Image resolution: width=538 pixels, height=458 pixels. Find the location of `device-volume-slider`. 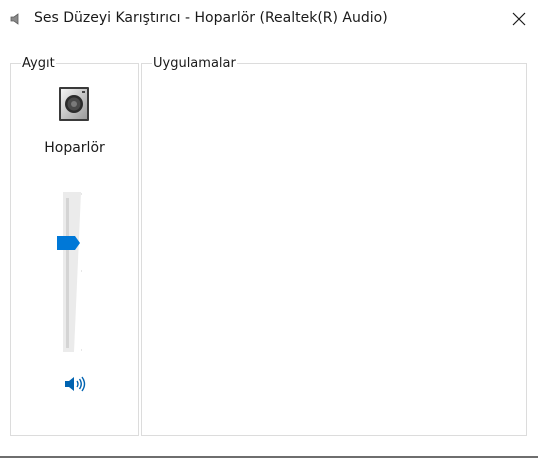

device-volume-slider is located at coordinates (71, 273).